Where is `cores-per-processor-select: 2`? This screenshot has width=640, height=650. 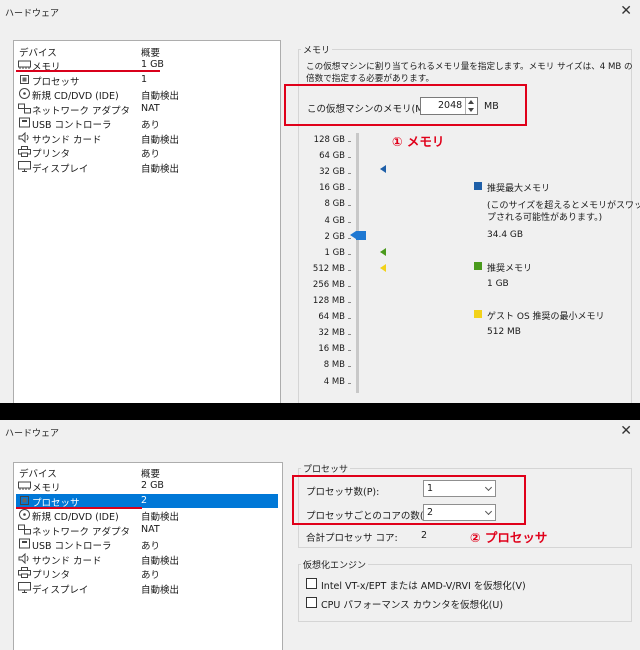 cores-per-processor-select: 2 is located at coordinates (459, 512).